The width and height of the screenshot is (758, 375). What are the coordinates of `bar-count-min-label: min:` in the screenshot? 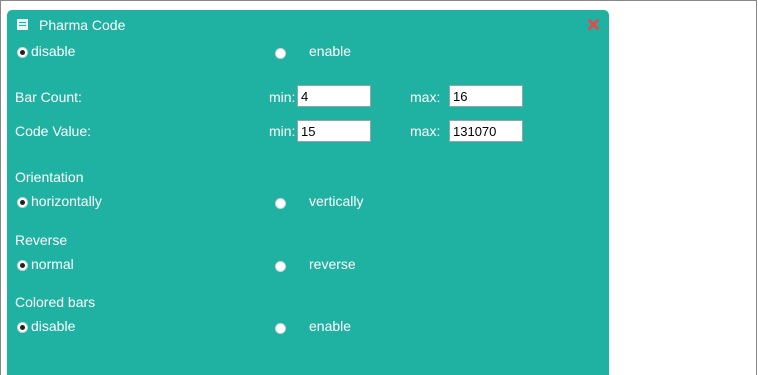 It's located at (282, 97).